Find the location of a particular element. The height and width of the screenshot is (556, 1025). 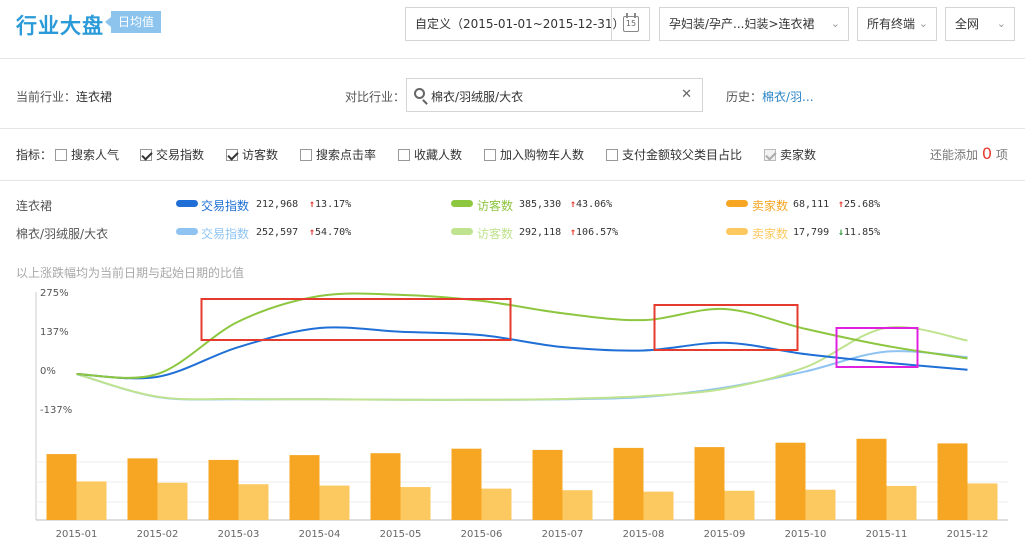

indicator-label: 卖家数 is located at coordinates (798, 155).